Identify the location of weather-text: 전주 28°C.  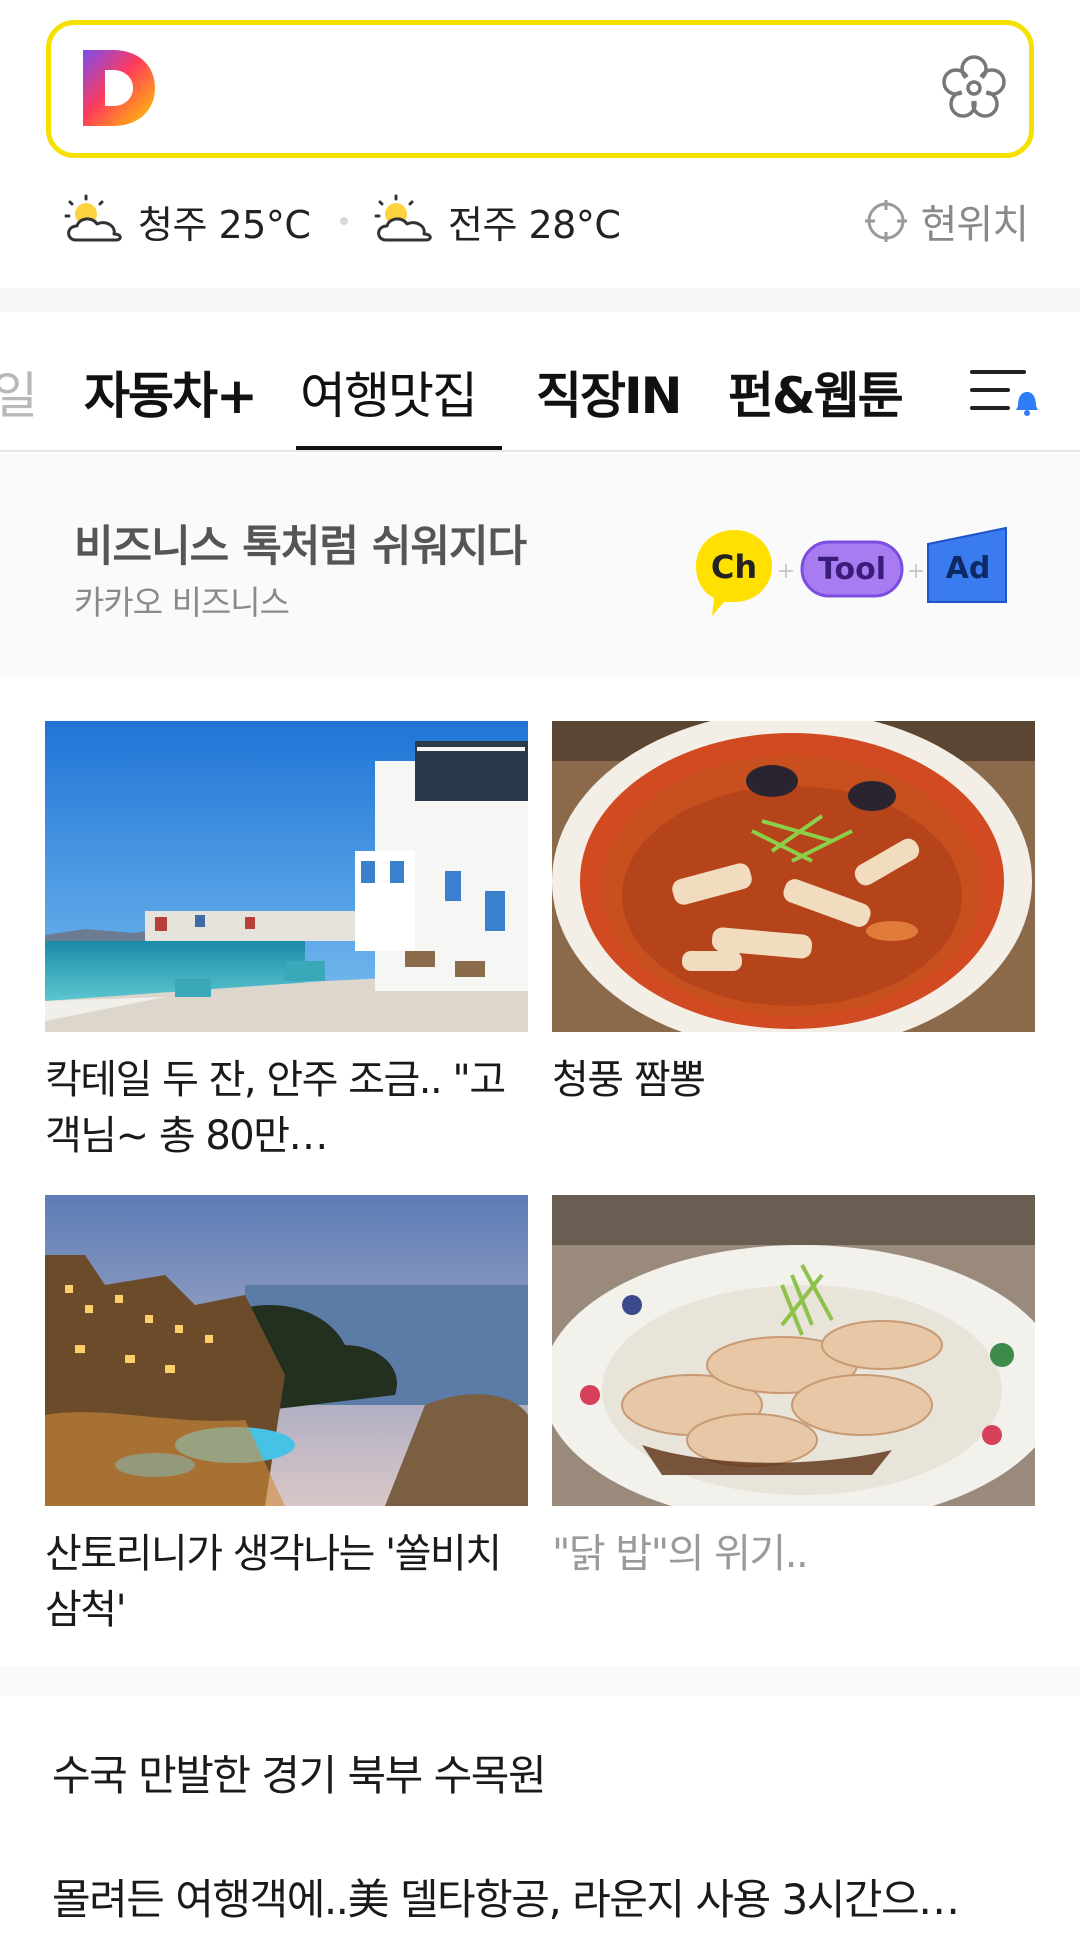
(534, 224).